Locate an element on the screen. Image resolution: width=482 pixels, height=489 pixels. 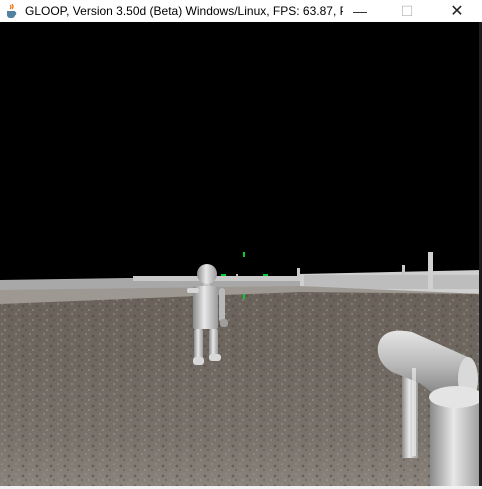
maximize-button: ☐ is located at coordinates (407, 11).